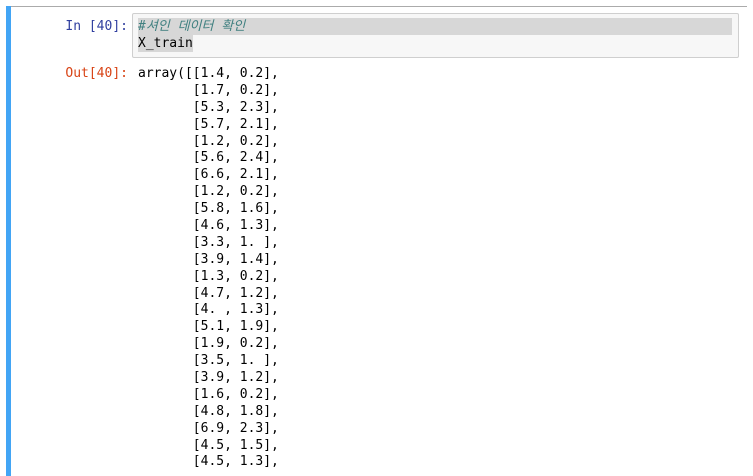  I want to click on output-row: [5.6, 2.4],, so click(208, 158).